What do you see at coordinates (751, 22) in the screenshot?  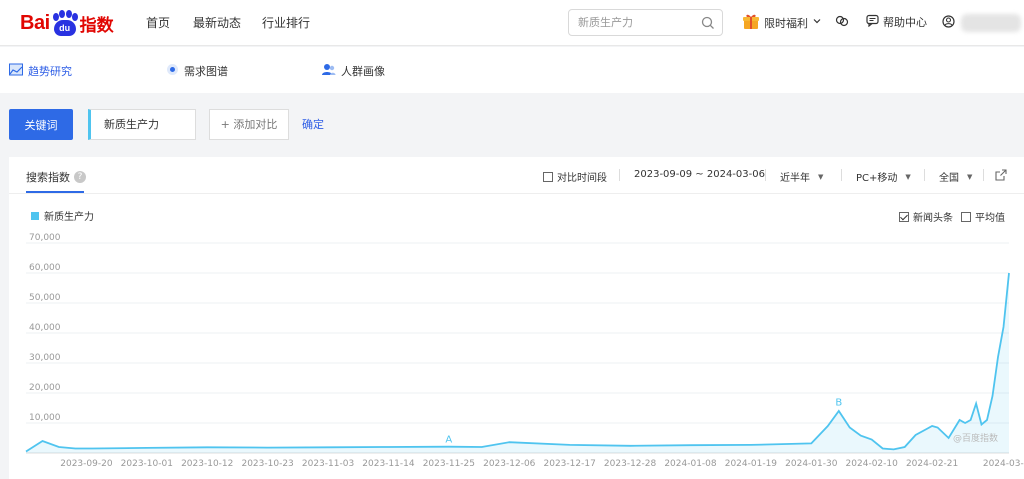 I see `gift-icon` at bounding box center [751, 22].